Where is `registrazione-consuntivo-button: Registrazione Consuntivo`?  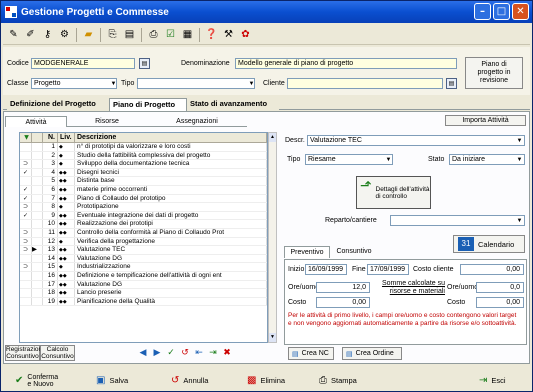
registrazione-consuntivo-button: Registrazione Consuntivo is located at coordinates (25, 353).